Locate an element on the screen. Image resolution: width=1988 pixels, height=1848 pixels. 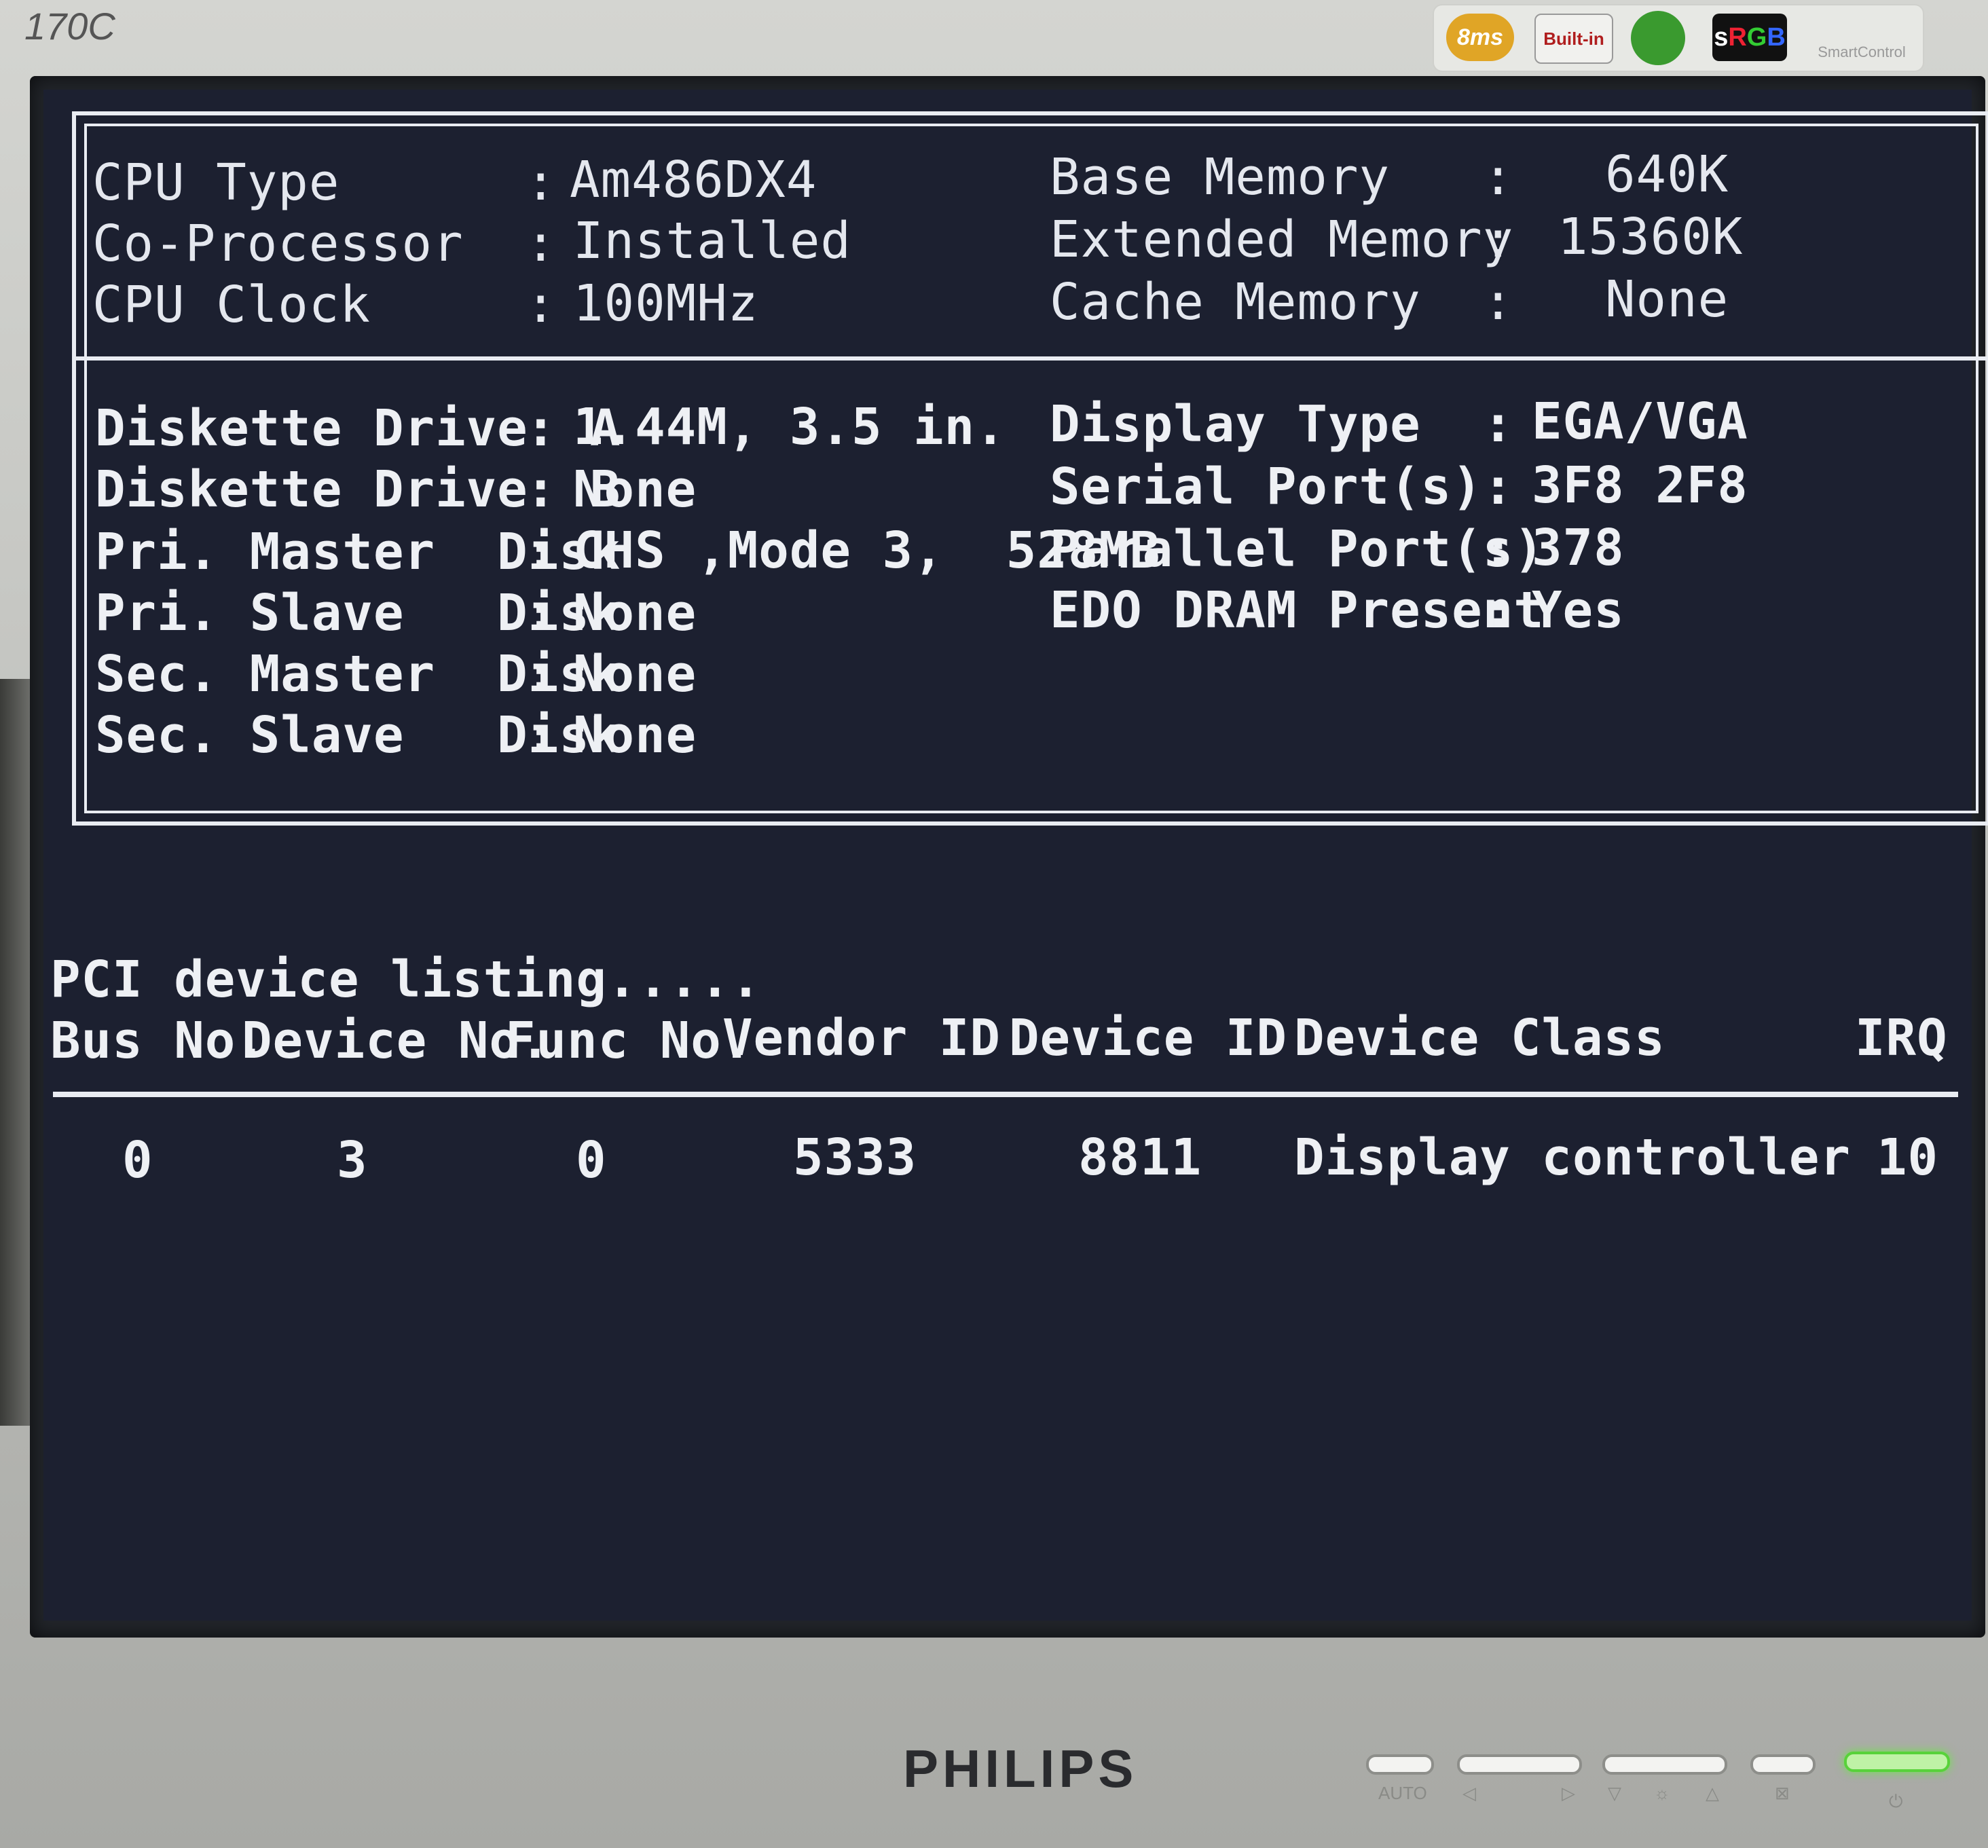
pci-func-cell: 0 is located at coordinates (591, 1160).